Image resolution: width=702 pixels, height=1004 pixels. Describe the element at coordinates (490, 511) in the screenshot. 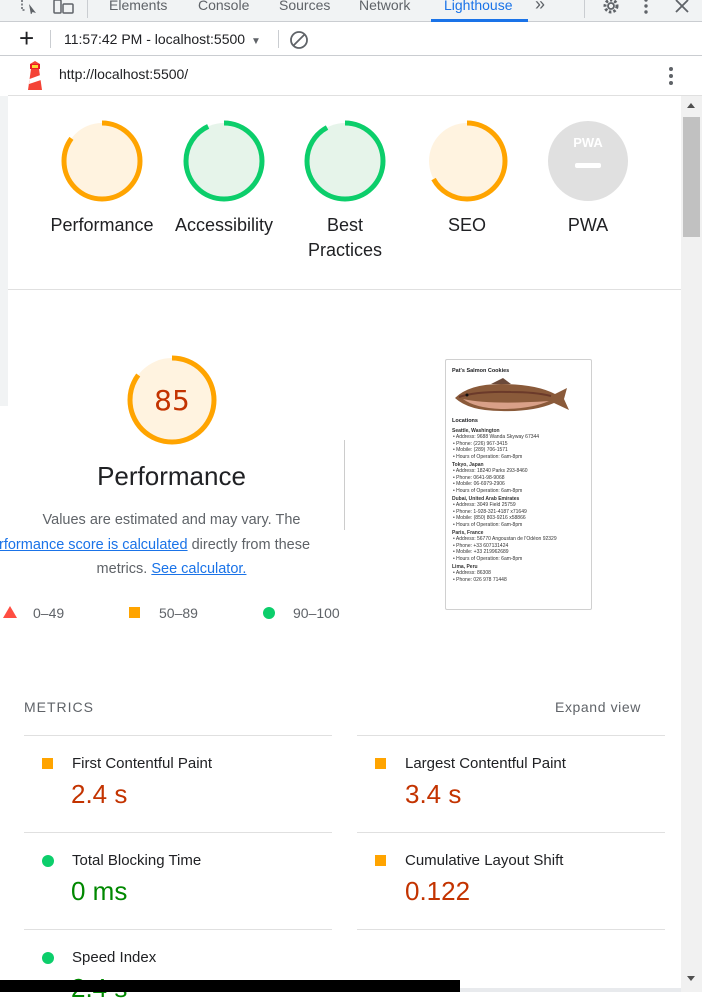

I see `thumbnail-detail: • Phone: 1-928-321-4187 x71649` at that location.